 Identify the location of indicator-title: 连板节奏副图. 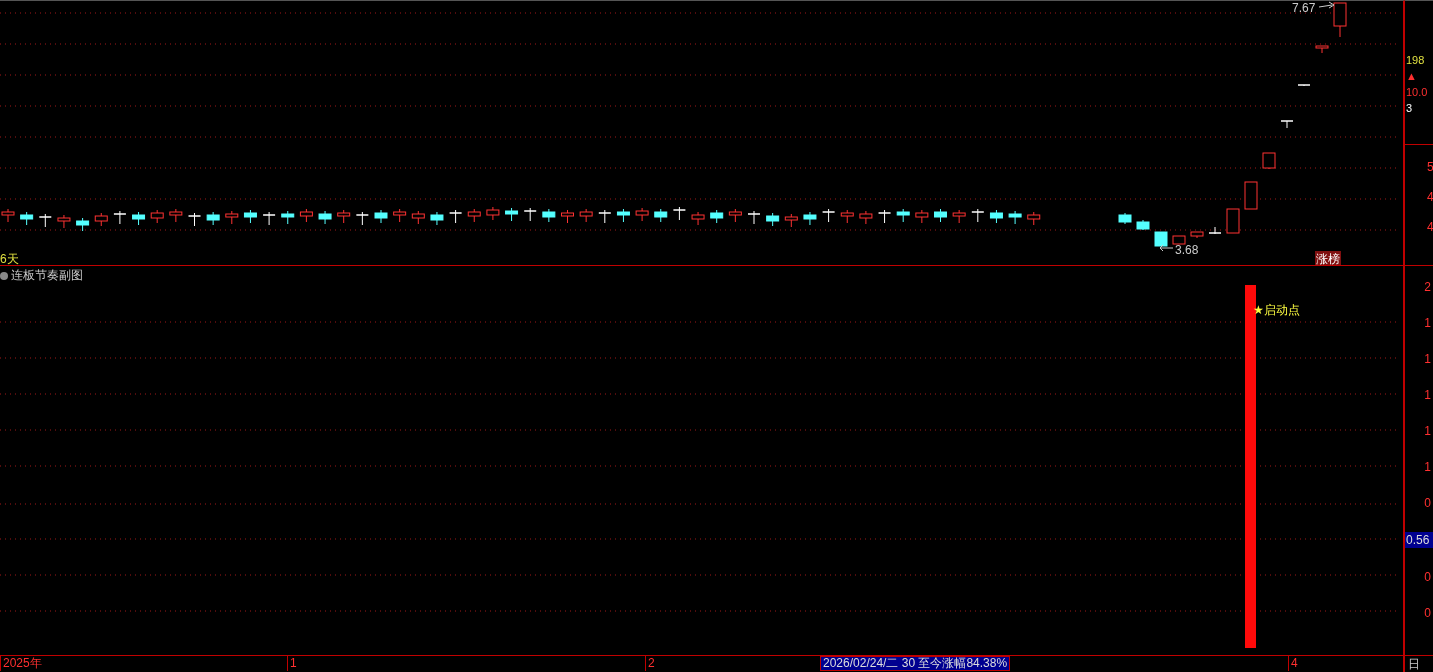
(47, 275).